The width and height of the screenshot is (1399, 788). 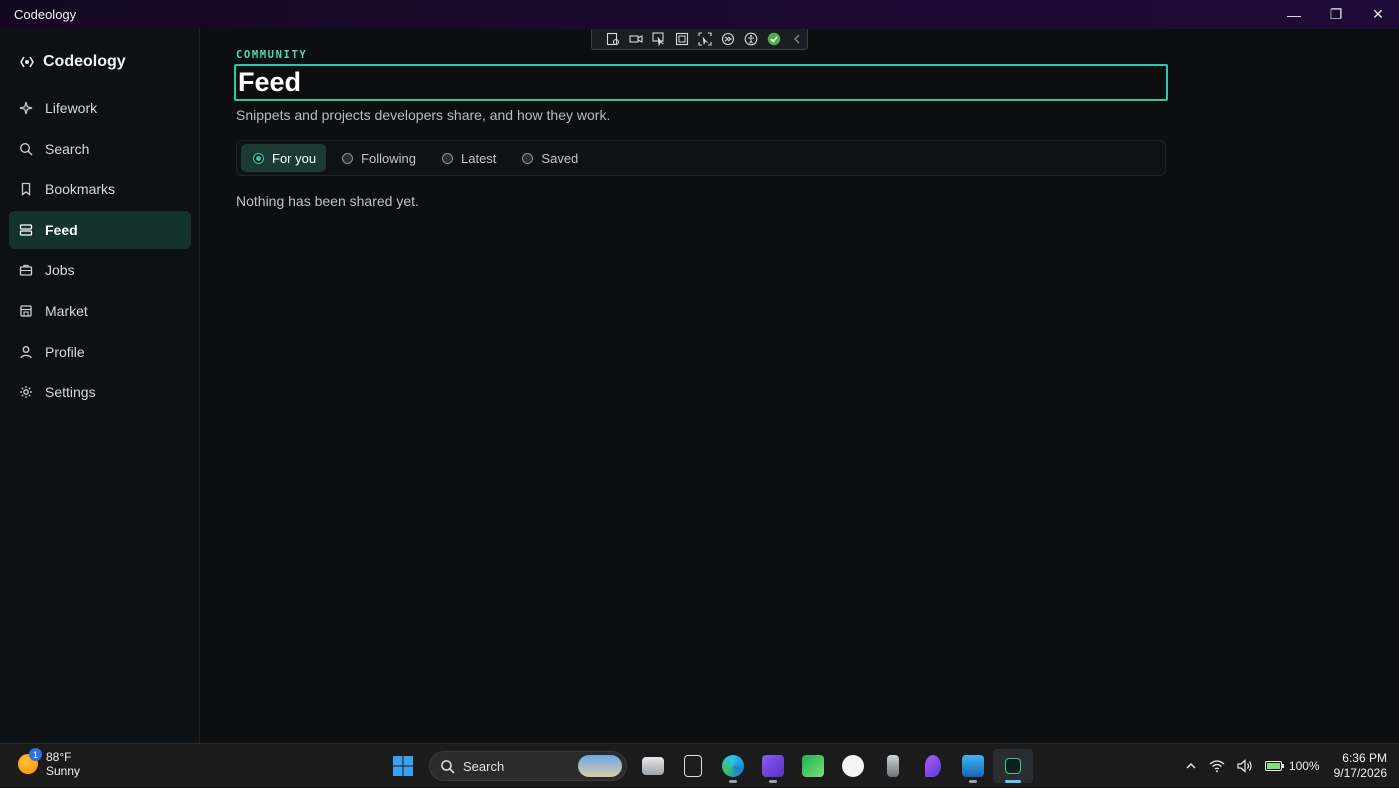 I want to click on collapse-icon, so click(x=796, y=39).